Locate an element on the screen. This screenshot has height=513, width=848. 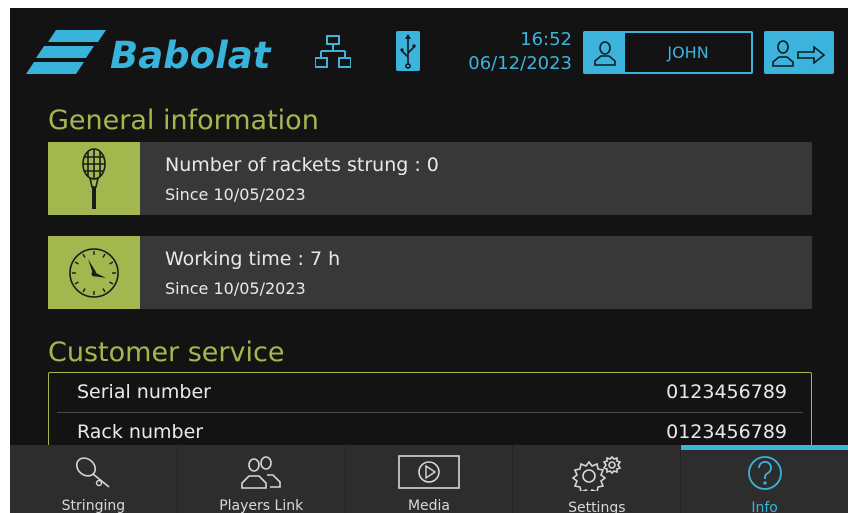
gears-icon is located at coordinates (597, 473).